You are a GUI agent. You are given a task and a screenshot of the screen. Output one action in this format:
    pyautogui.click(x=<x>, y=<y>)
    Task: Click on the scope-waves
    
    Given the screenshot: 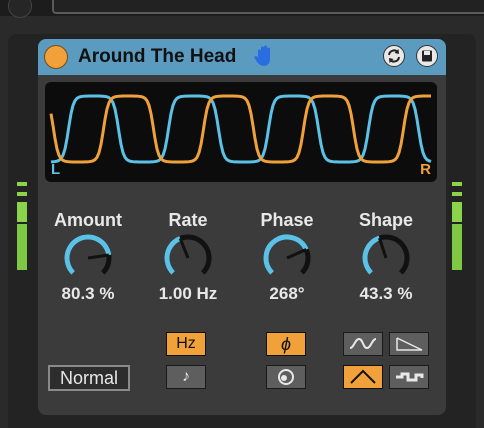 What is the action you would take?
    pyautogui.click(x=240, y=129)
    